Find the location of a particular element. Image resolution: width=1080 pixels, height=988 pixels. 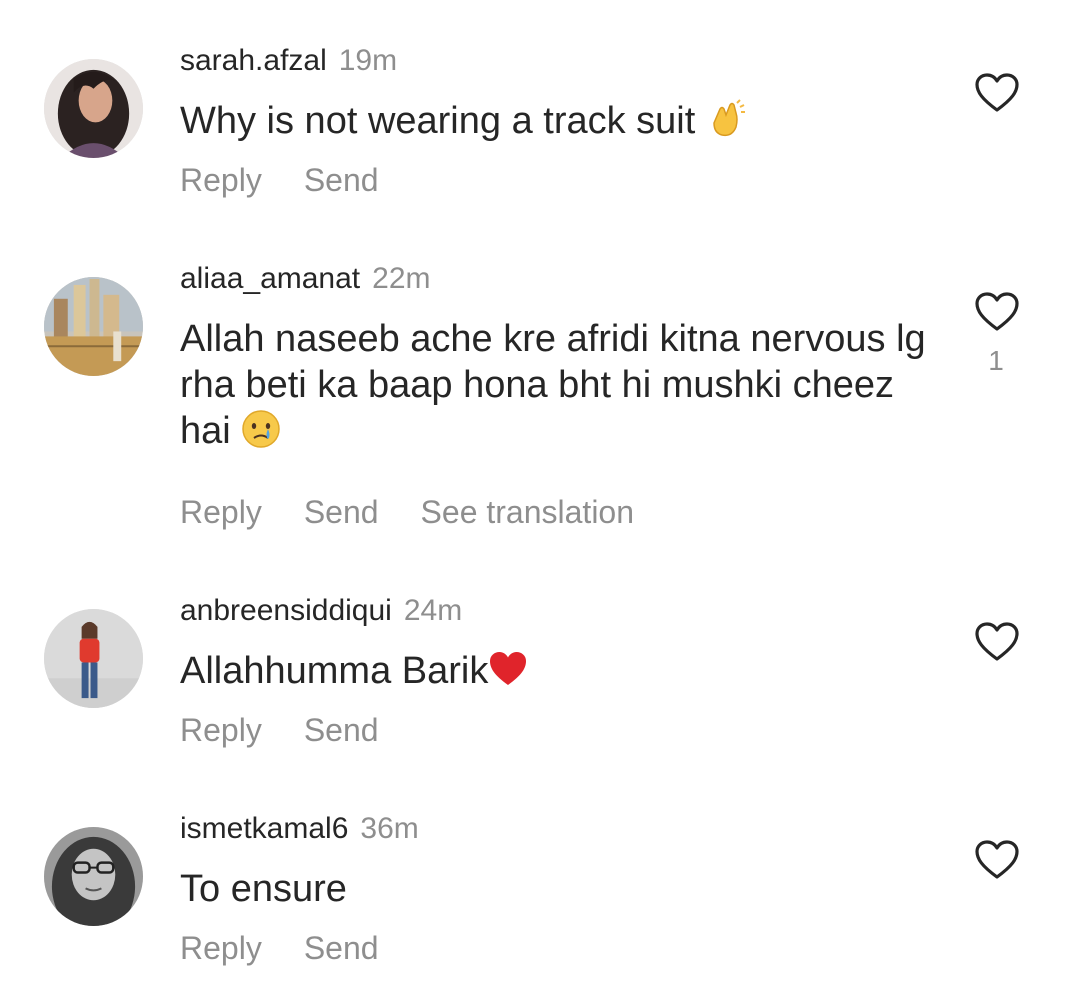

timestamp: 24m is located at coordinates (433, 610).